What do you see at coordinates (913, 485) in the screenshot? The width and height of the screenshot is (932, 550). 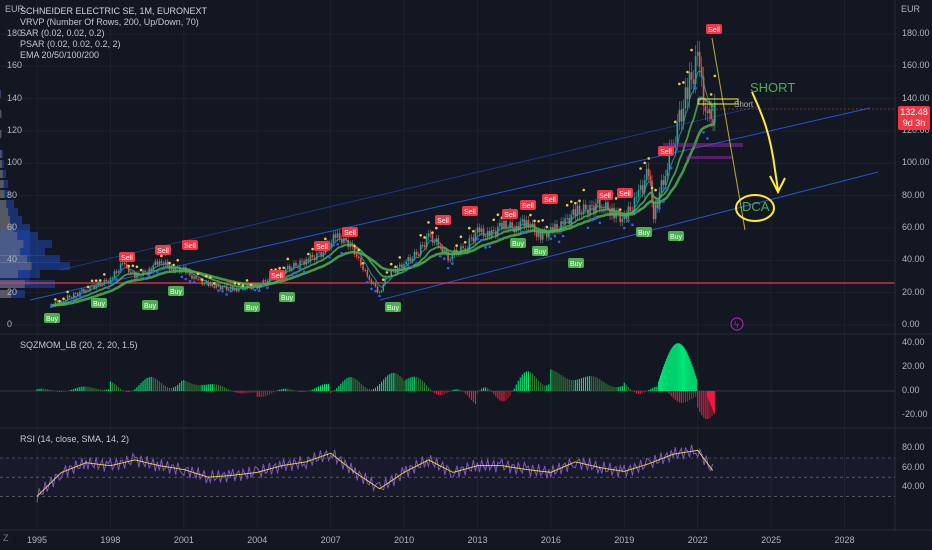 I see `rsi-tick: 40.00` at bounding box center [913, 485].